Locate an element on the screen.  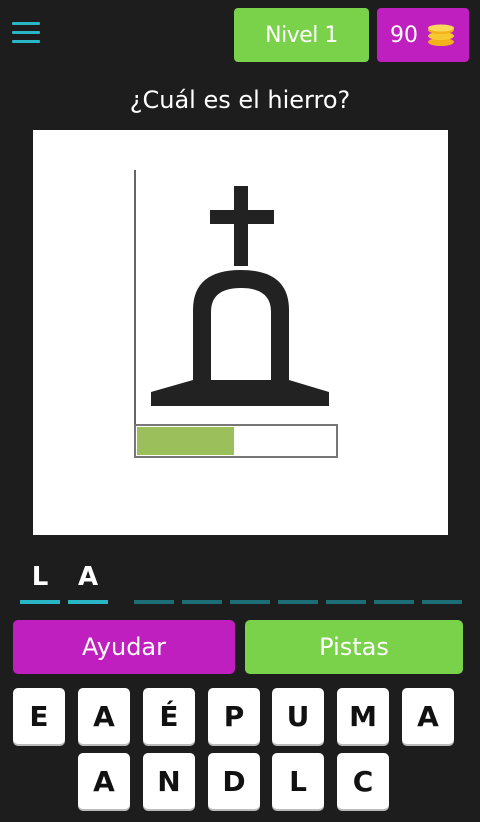
answer-slots: LA is located at coordinates (240, 585).